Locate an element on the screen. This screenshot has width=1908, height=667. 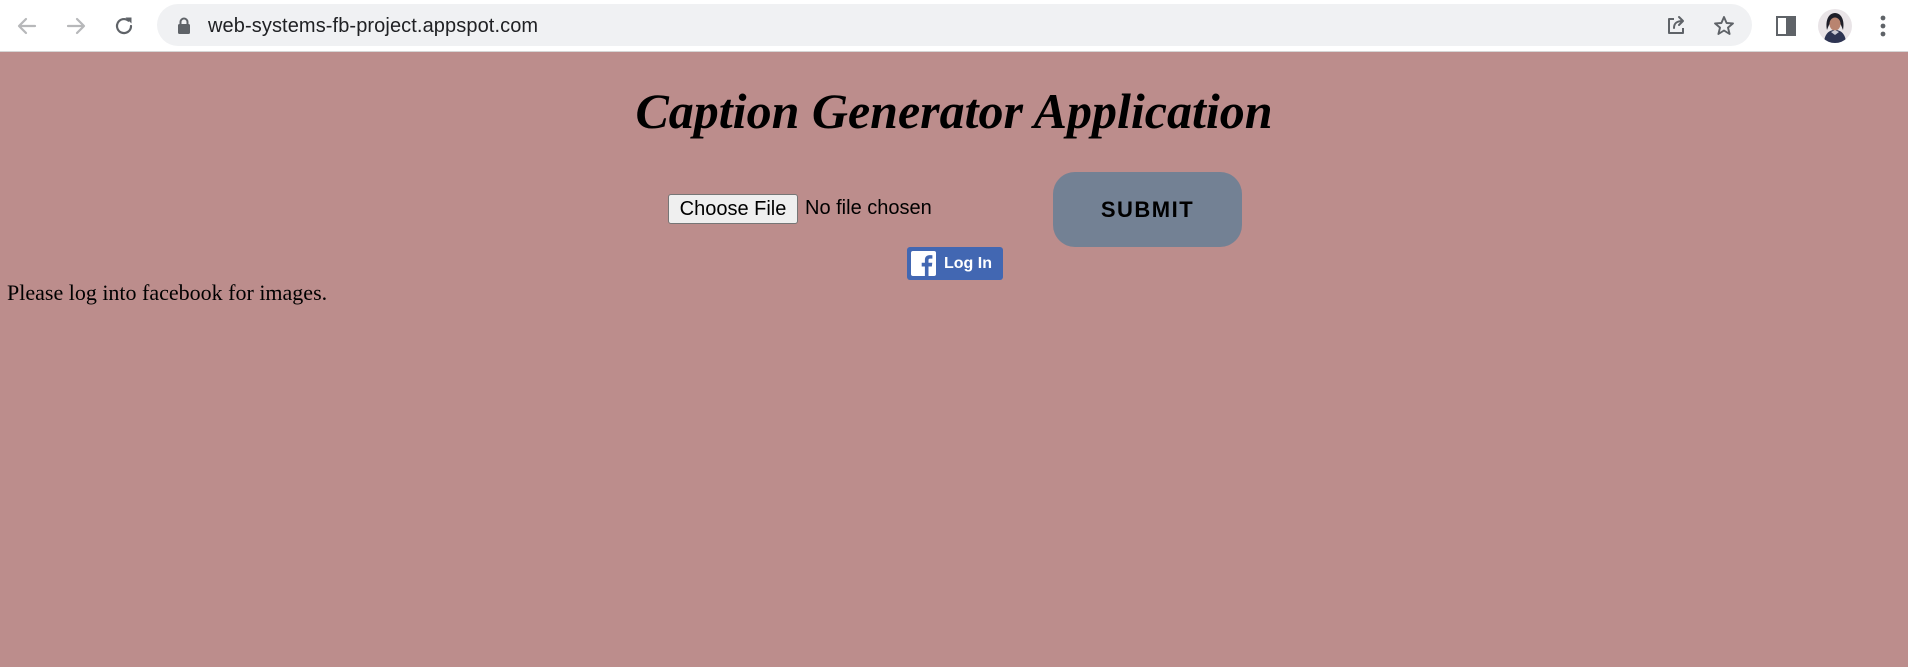
reload-button is located at coordinates (124, 26).